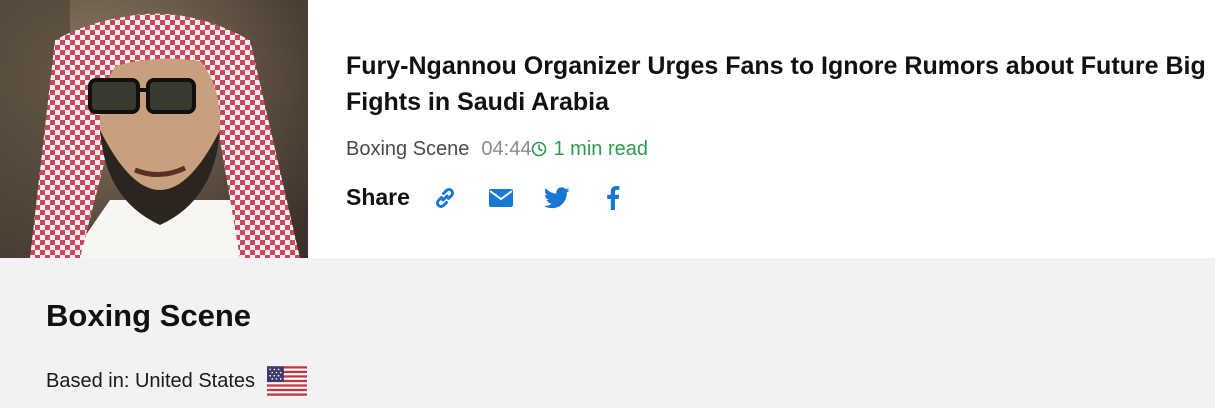  I want to click on article-time: 04:44, so click(506, 149).